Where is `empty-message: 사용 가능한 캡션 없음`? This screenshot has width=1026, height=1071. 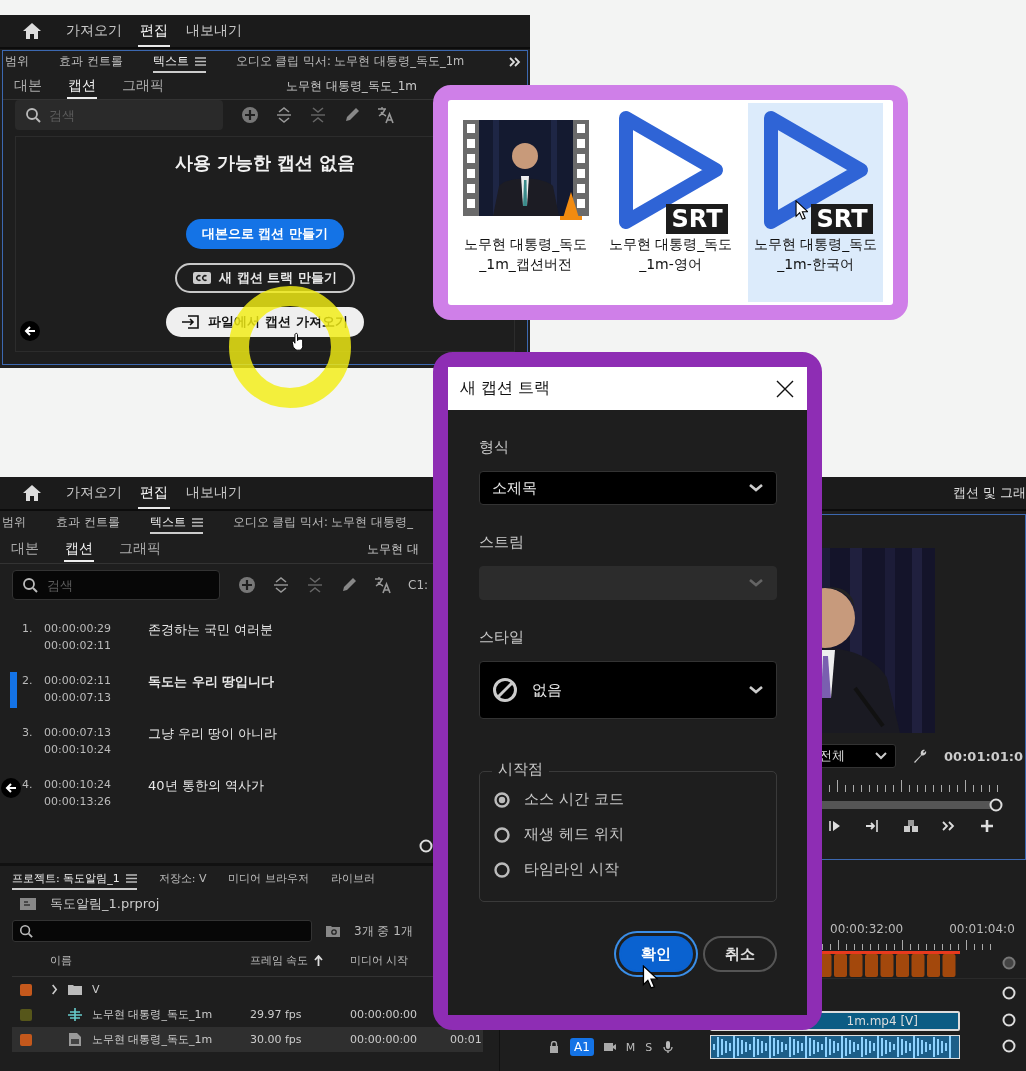
empty-message: 사용 가능한 캡션 없음 is located at coordinates (265, 163).